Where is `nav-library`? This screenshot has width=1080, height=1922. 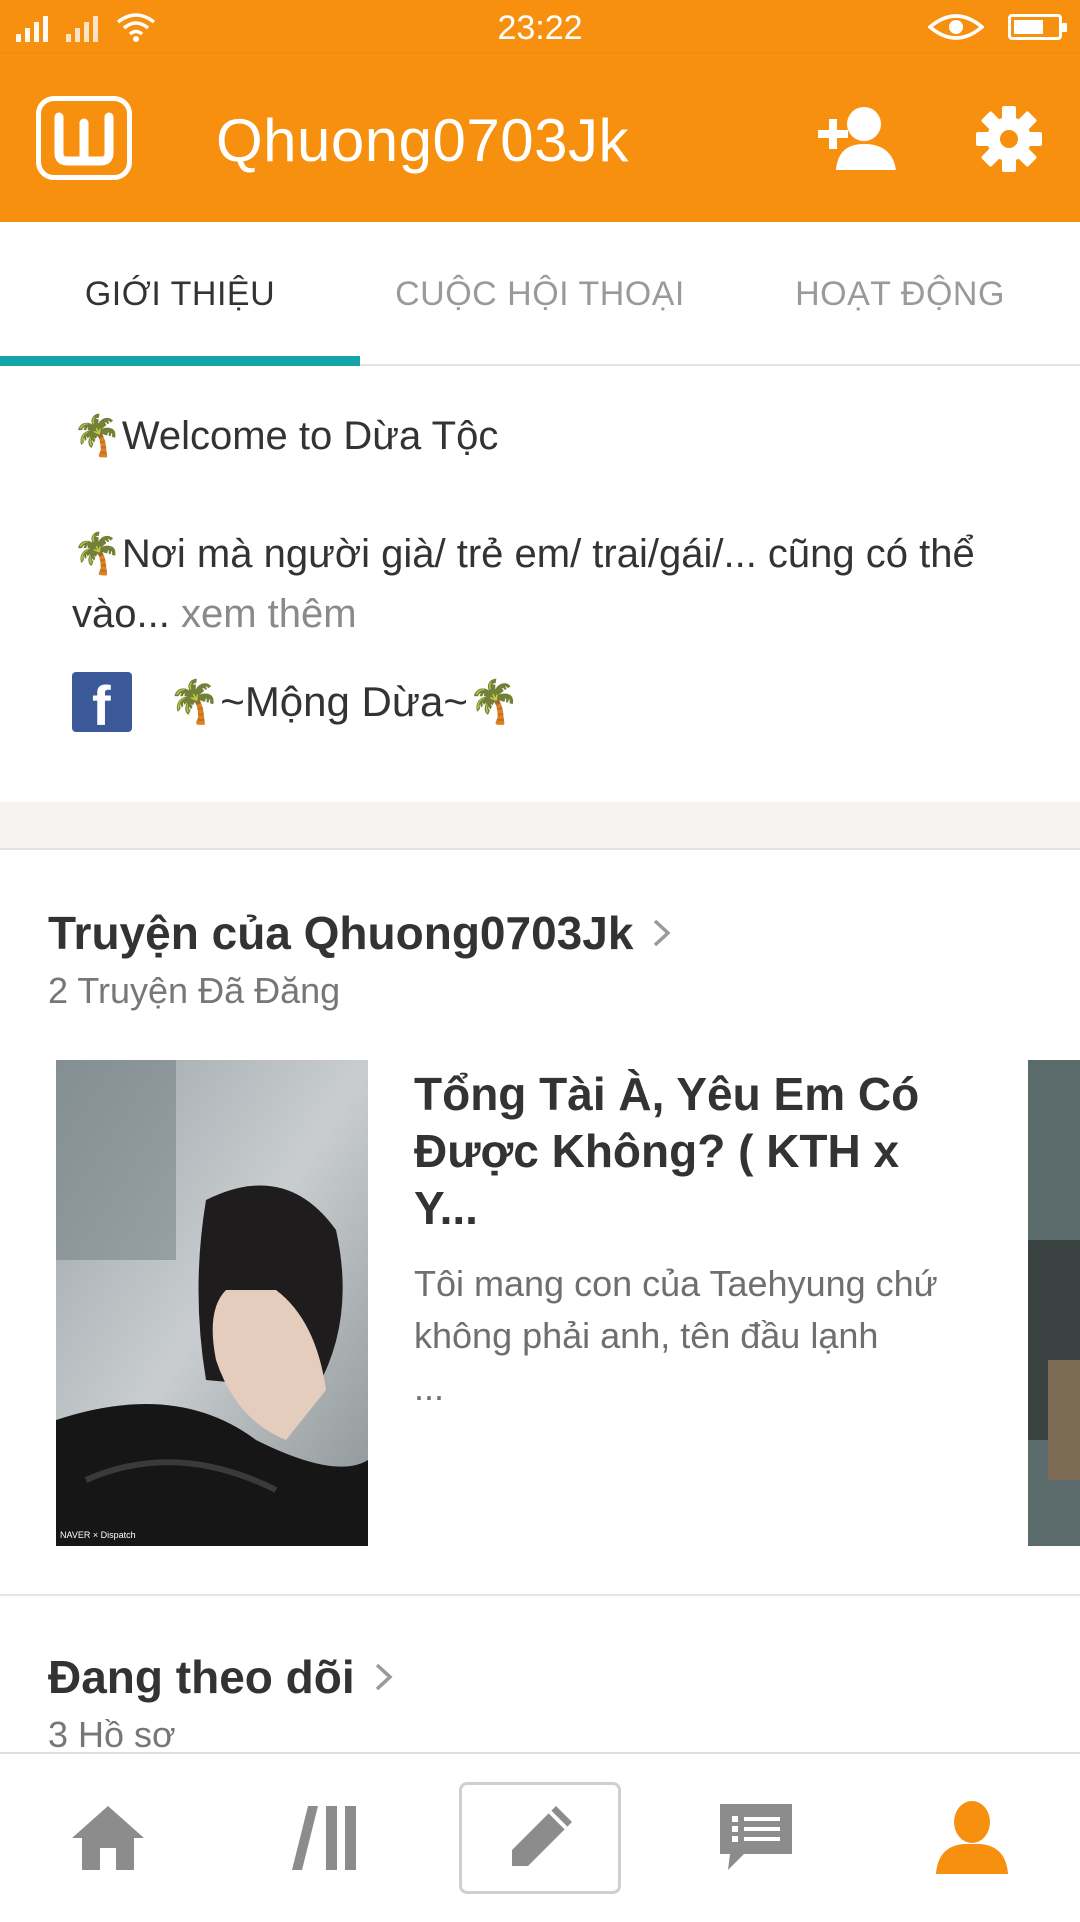 nav-library is located at coordinates (324, 1838).